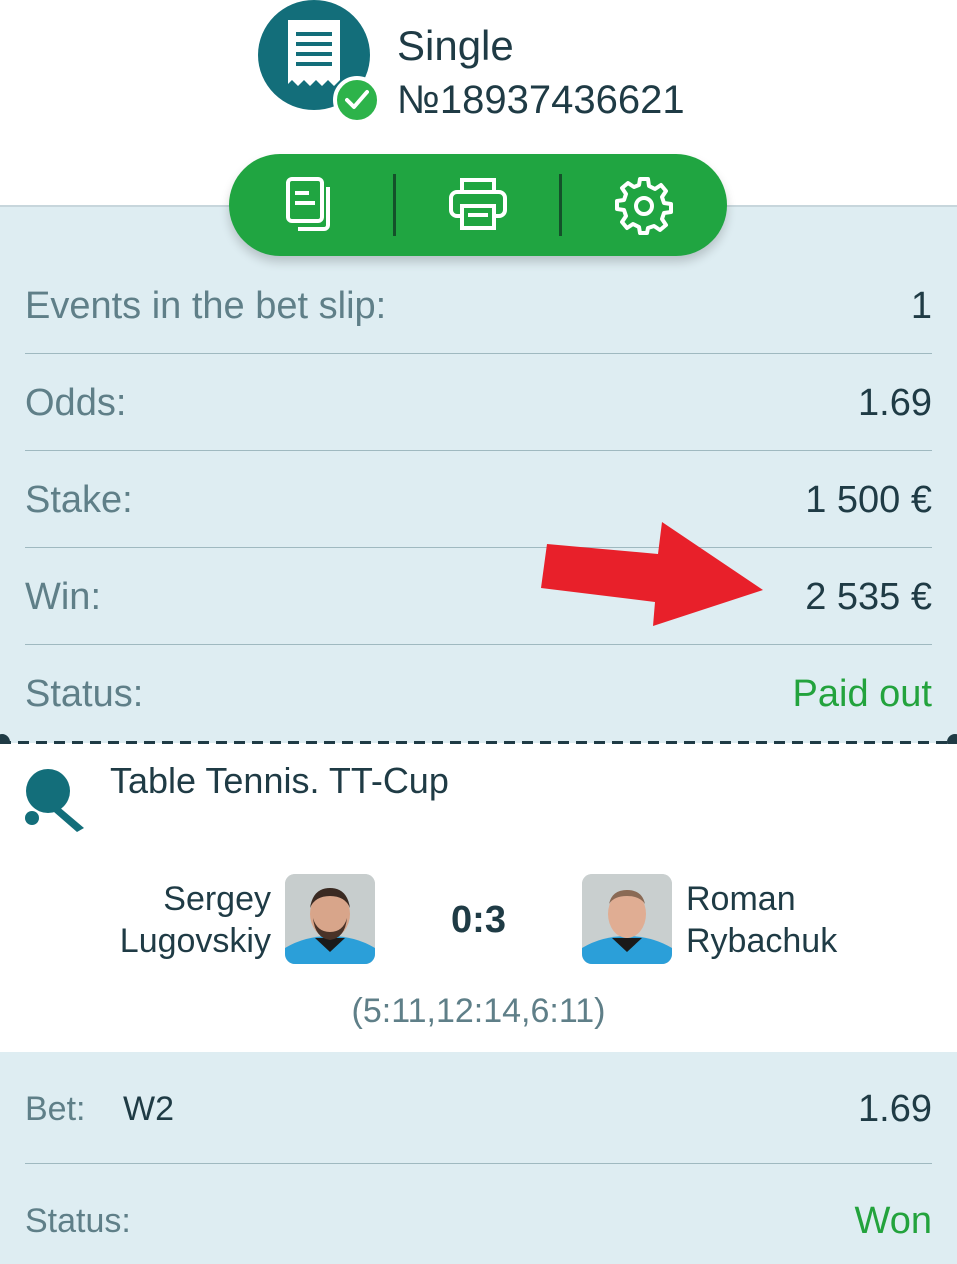 This screenshot has height=1264, width=957. What do you see at coordinates (55, 1109) in the screenshot?
I see `bet-label: Bet:` at bounding box center [55, 1109].